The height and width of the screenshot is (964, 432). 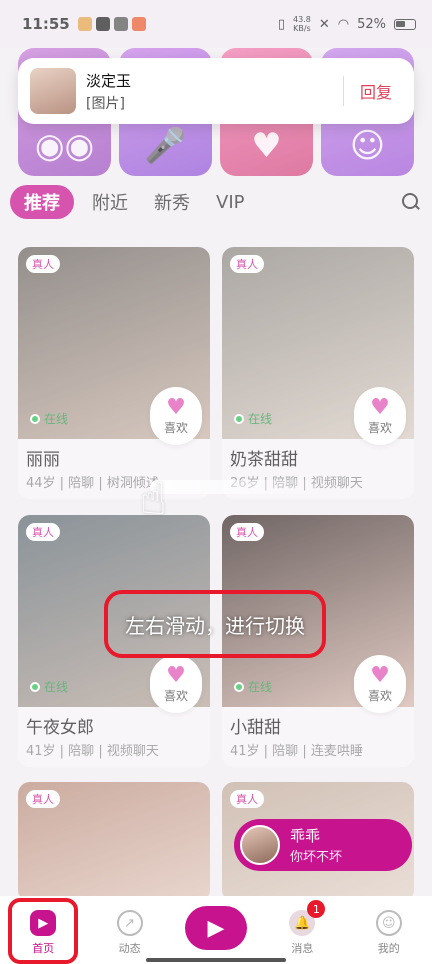 I want to click on battery-percent: 52%, so click(x=371, y=24).